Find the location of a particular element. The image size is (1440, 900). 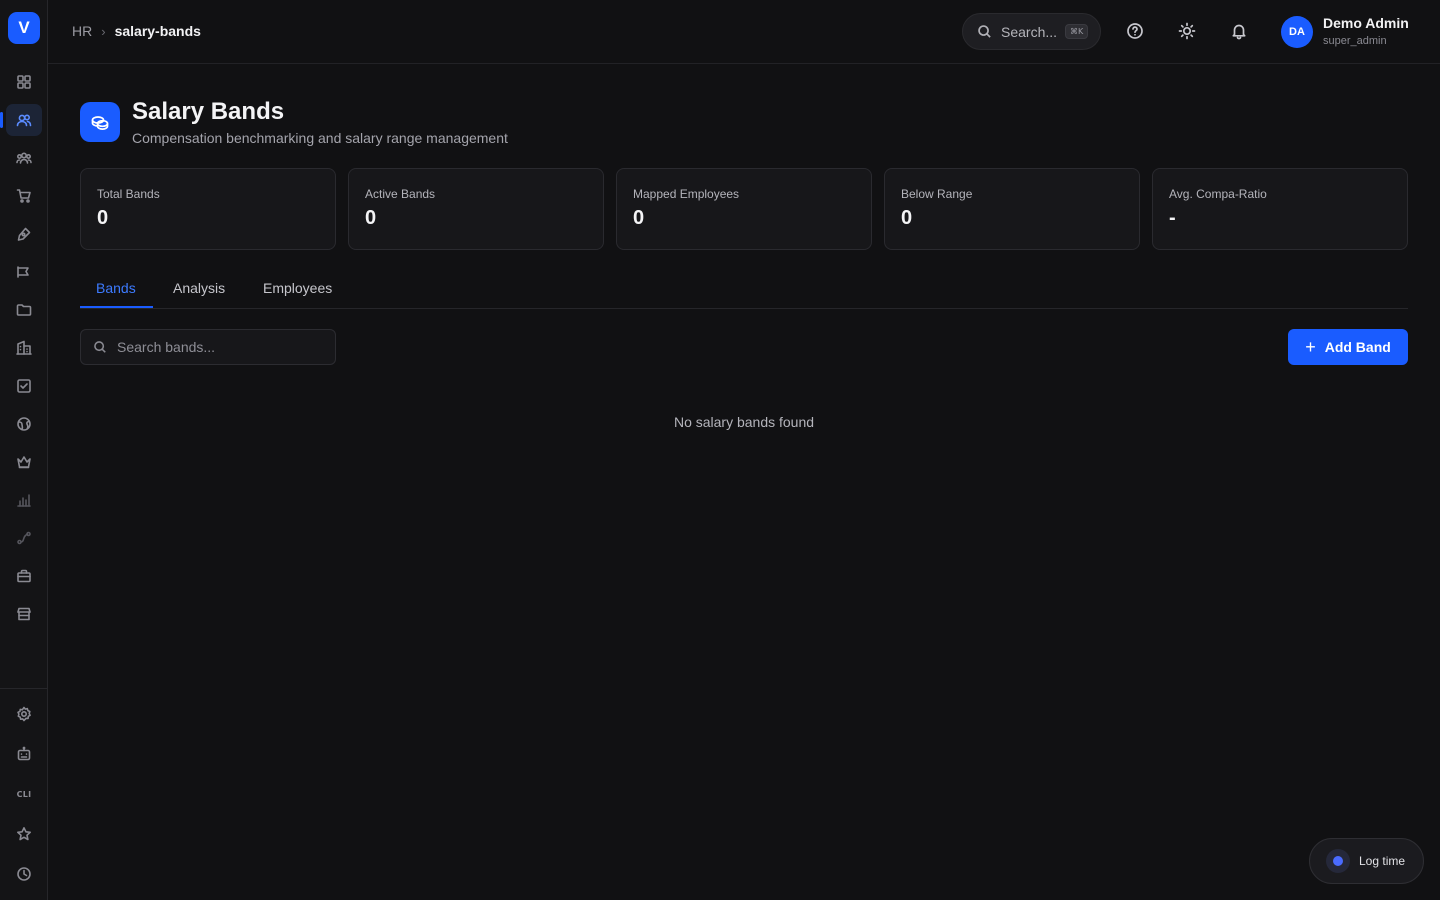

stat-card-active-bands: Active Bands 0 is located at coordinates (476, 209).